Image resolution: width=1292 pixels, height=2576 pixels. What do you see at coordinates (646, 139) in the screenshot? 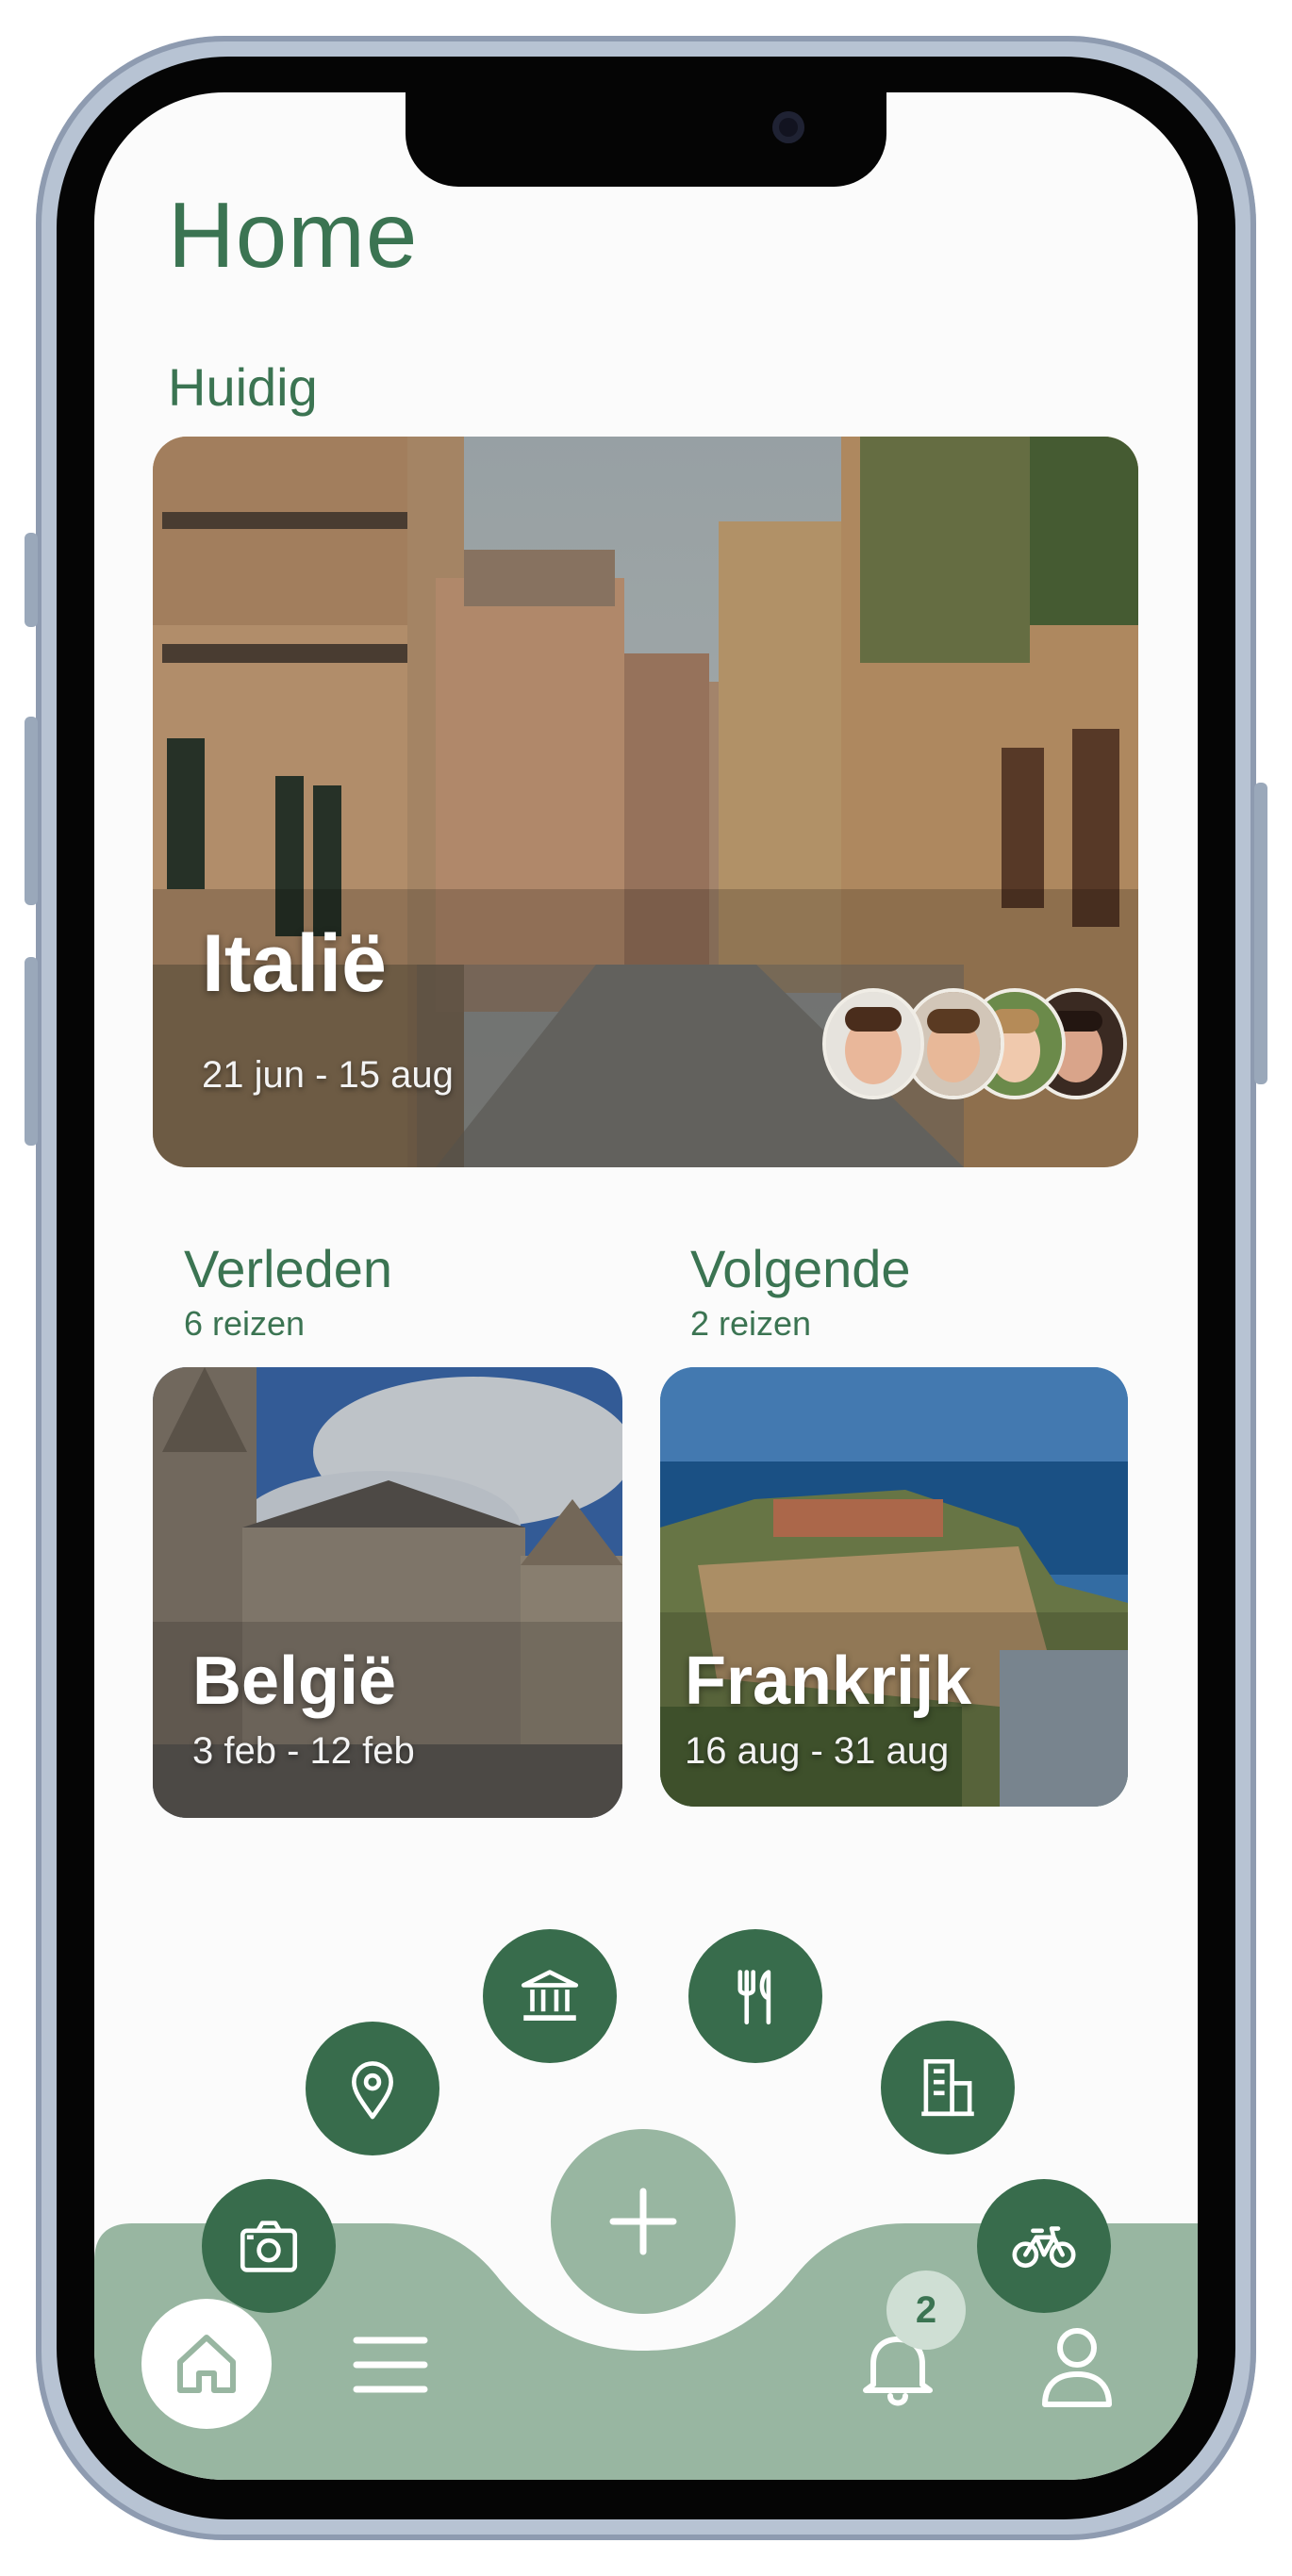
I see `notch` at bounding box center [646, 139].